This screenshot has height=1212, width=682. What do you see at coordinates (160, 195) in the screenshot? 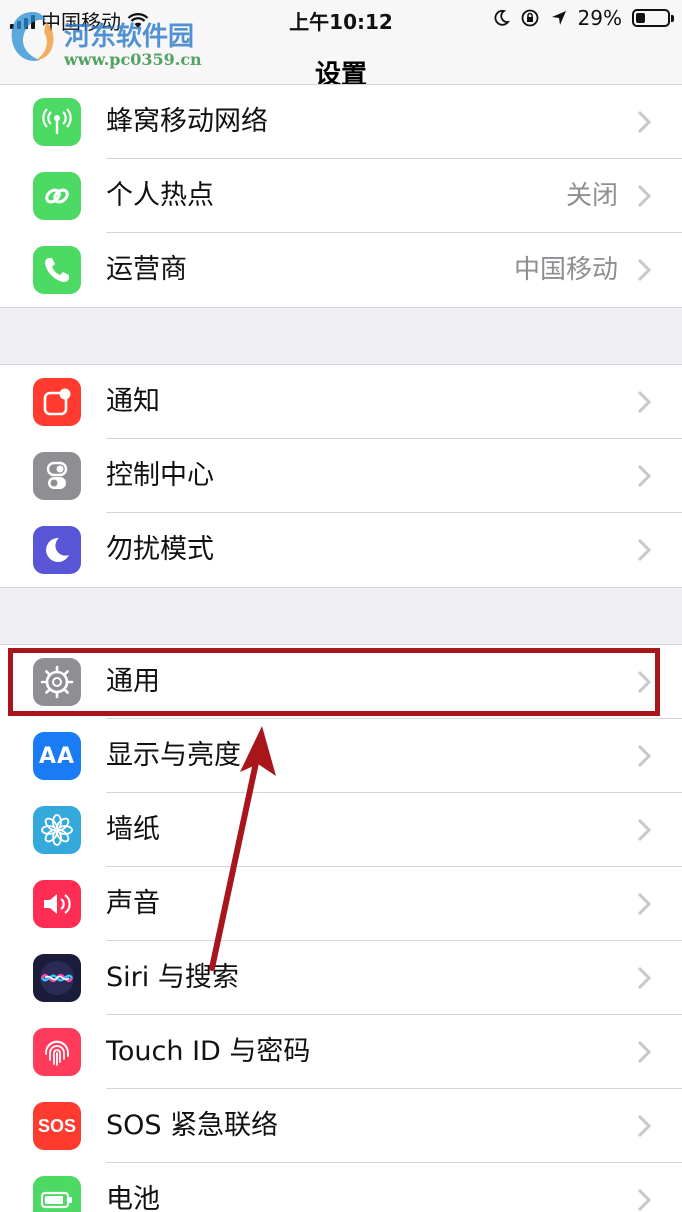
I see `settings-row-label: 个人热点` at bounding box center [160, 195].